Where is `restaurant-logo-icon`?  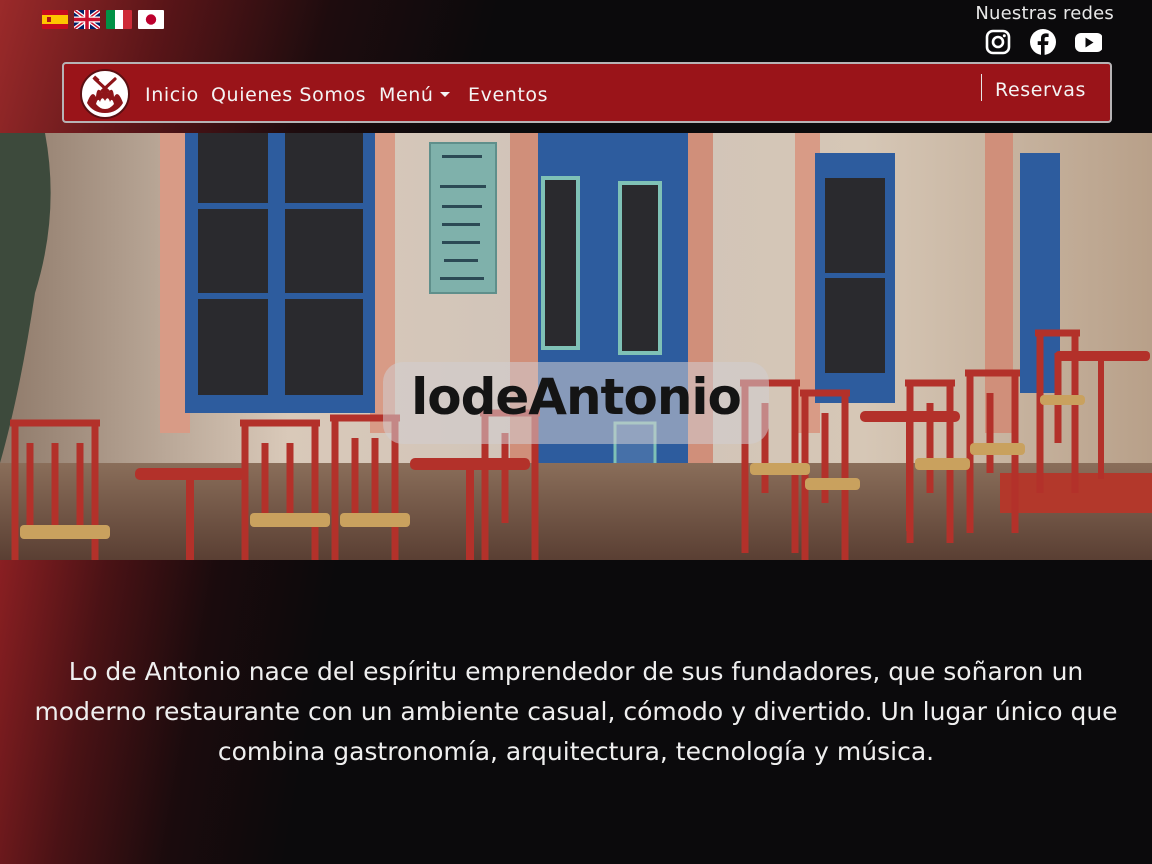
restaurant-logo-icon is located at coordinates (105, 94).